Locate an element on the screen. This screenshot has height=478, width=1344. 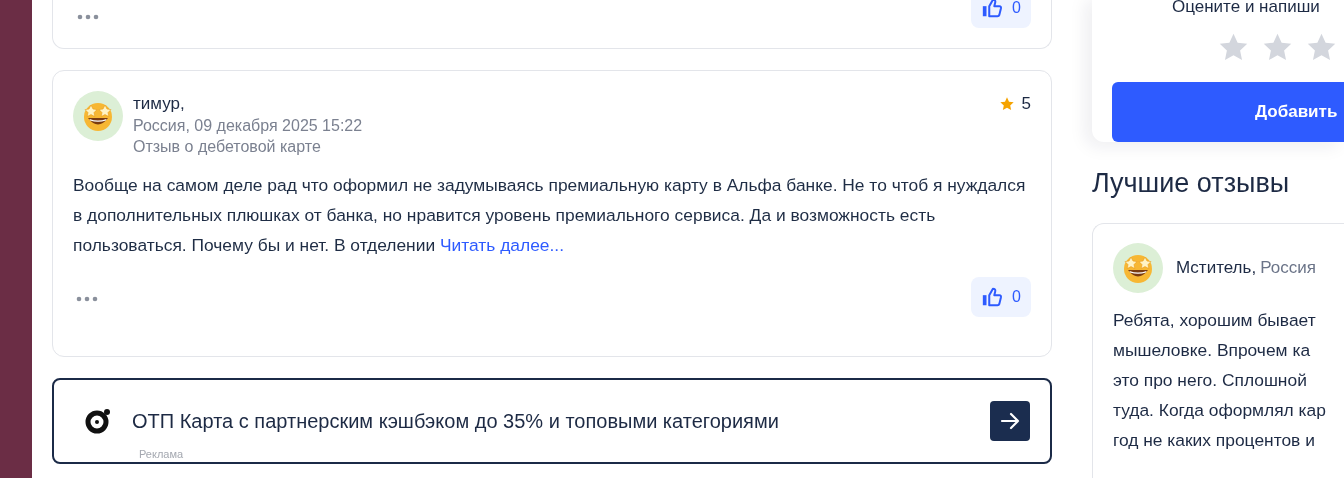
rating-value: 5 is located at coordinates (1026, 104).